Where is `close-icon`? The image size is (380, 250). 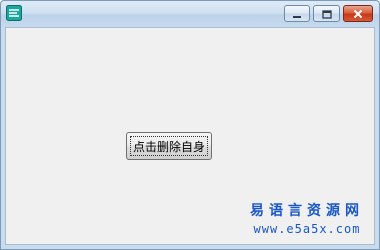 close-icon is located at coordinates (358, 13).